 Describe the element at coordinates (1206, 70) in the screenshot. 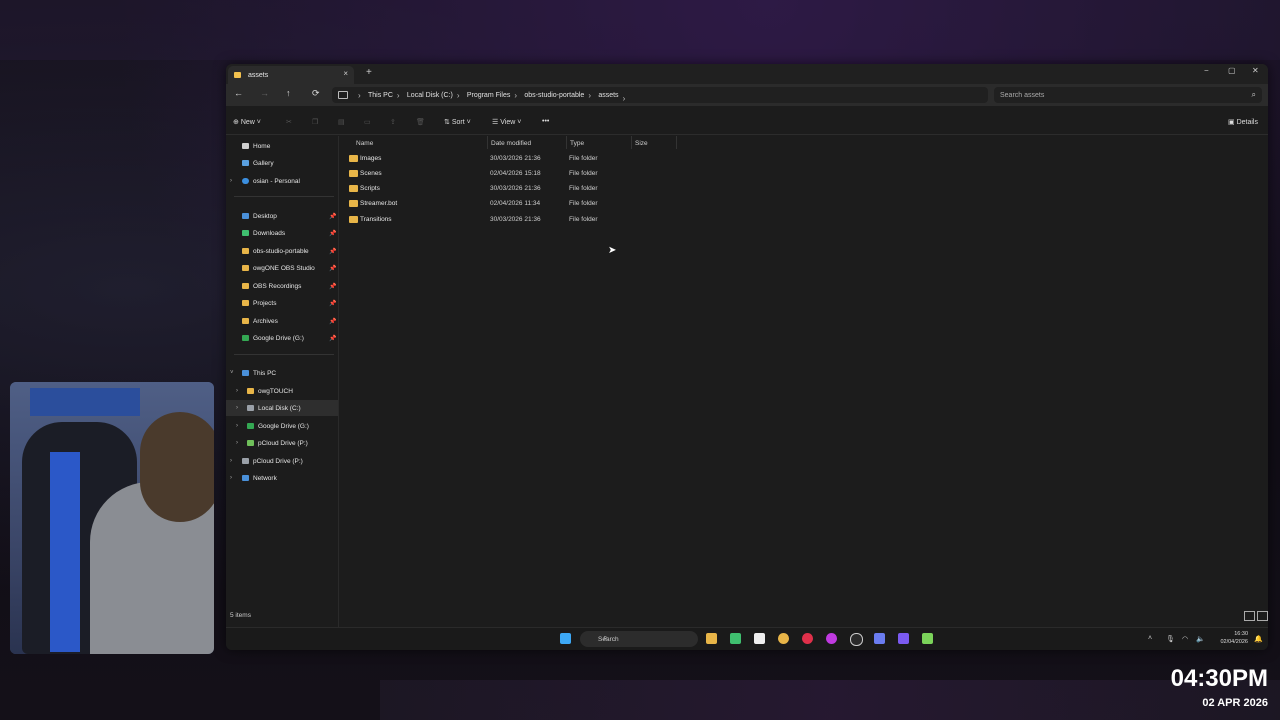

I see `minimize-button: −` at that location.